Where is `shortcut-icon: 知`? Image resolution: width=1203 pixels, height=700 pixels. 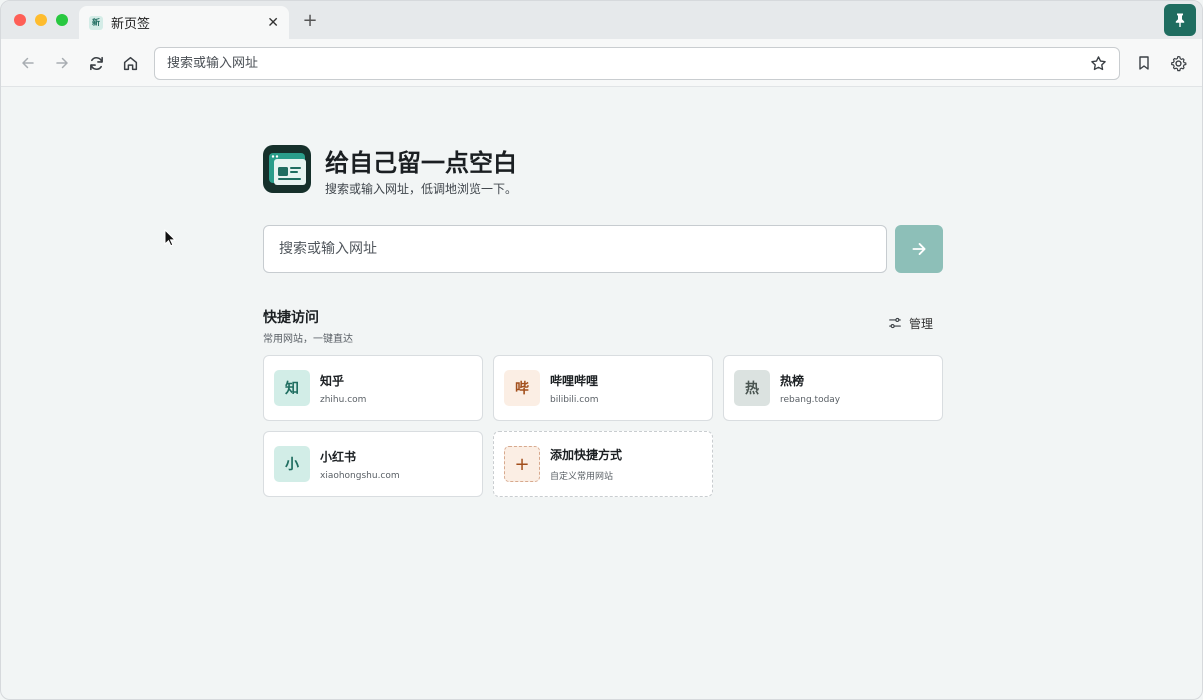 shortcut-icon: 知 is located at coordinates (292, 388).